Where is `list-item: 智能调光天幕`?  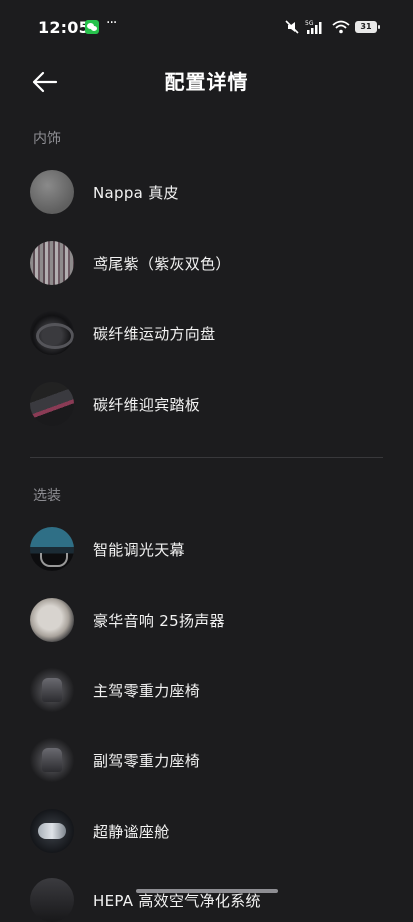
list-item: 智能调光天幕 is located at coordinates (107, 549).